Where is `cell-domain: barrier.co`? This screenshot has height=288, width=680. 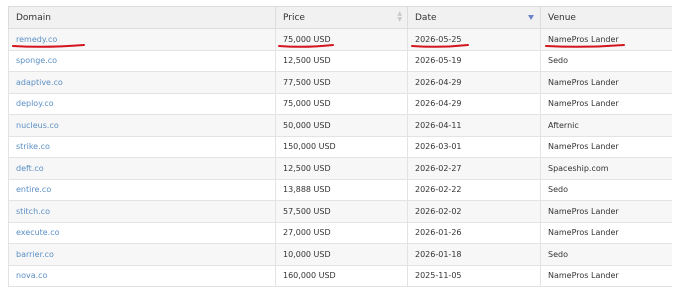 cell-domain: barrier.co is located at coordinates (142, 254).